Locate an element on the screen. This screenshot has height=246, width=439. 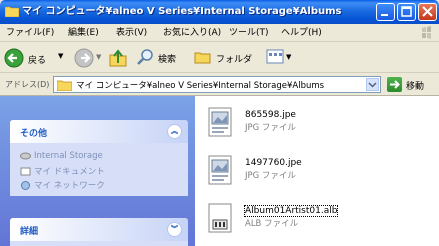
expand-chevron-icon: ︾ is located at coordinates (174, 229).